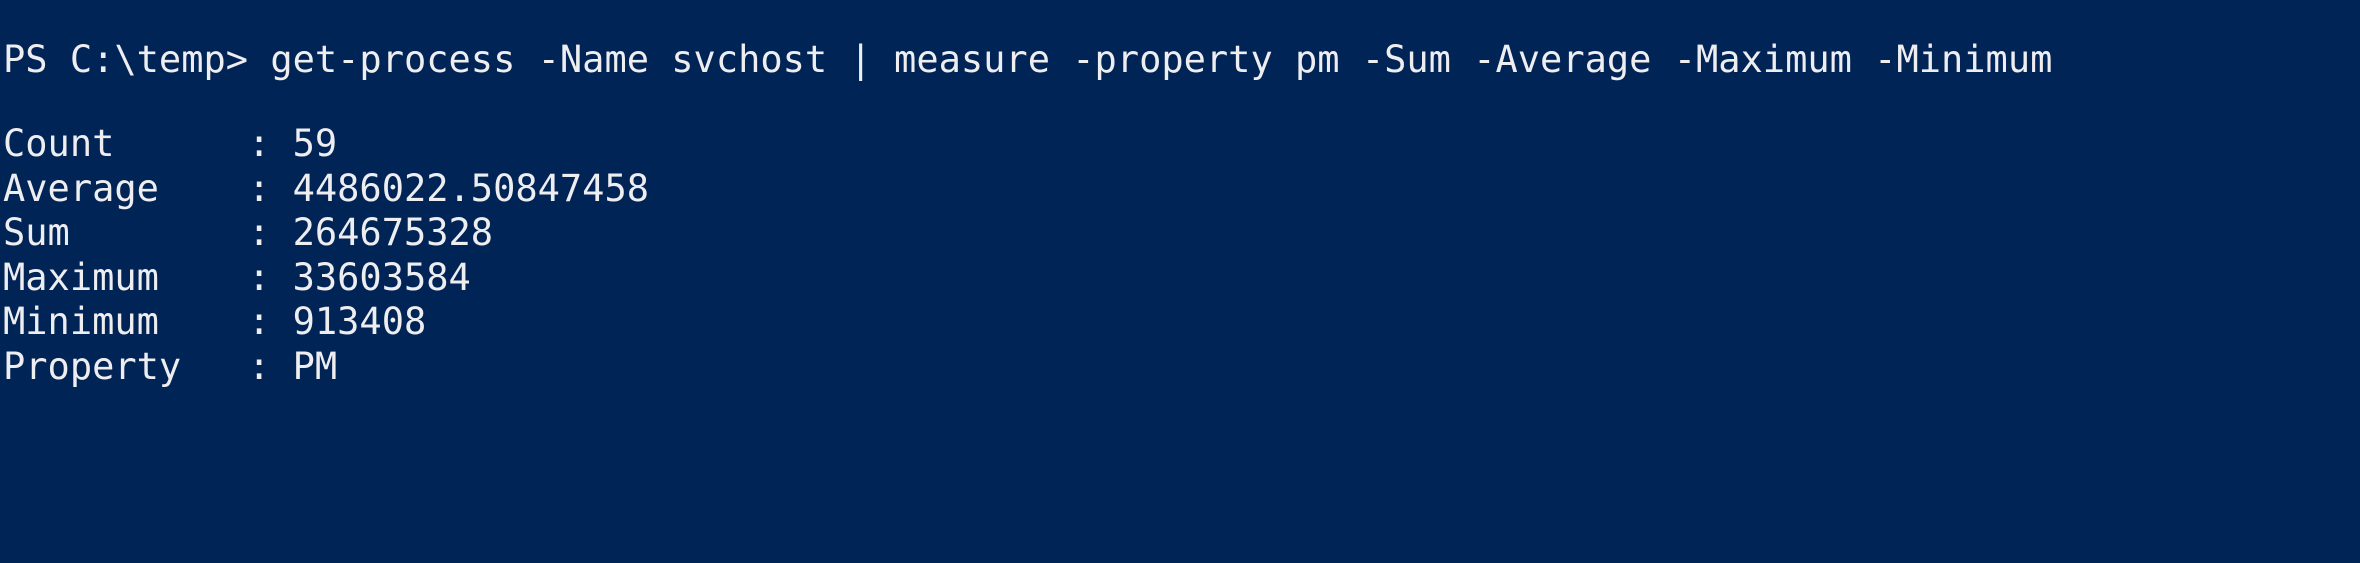  Describe the element at coordinates (36, 232) in the screenshot. I see `output-key: Sum` at that location.